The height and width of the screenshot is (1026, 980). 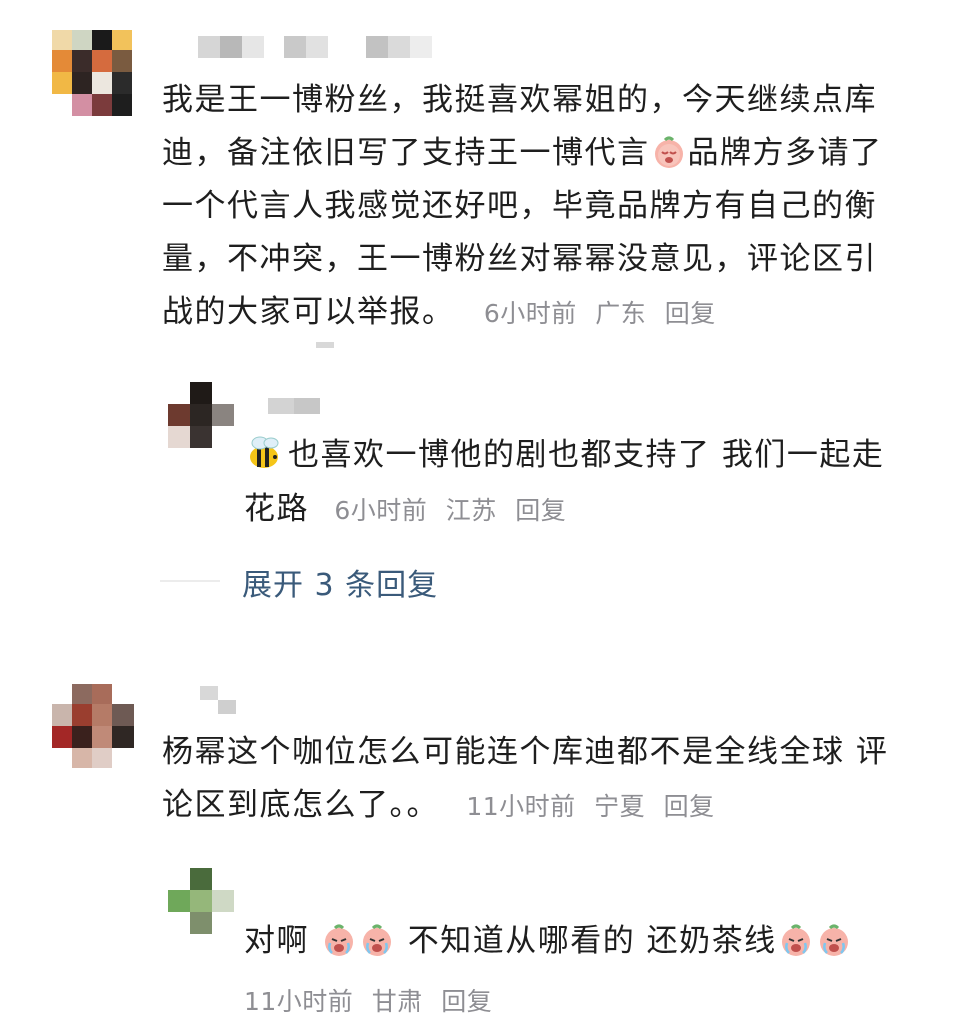 I want to click on comment-line: 论区到底怎么了。。 11小时前 宁夏 回复, so click(x=562, y=806).